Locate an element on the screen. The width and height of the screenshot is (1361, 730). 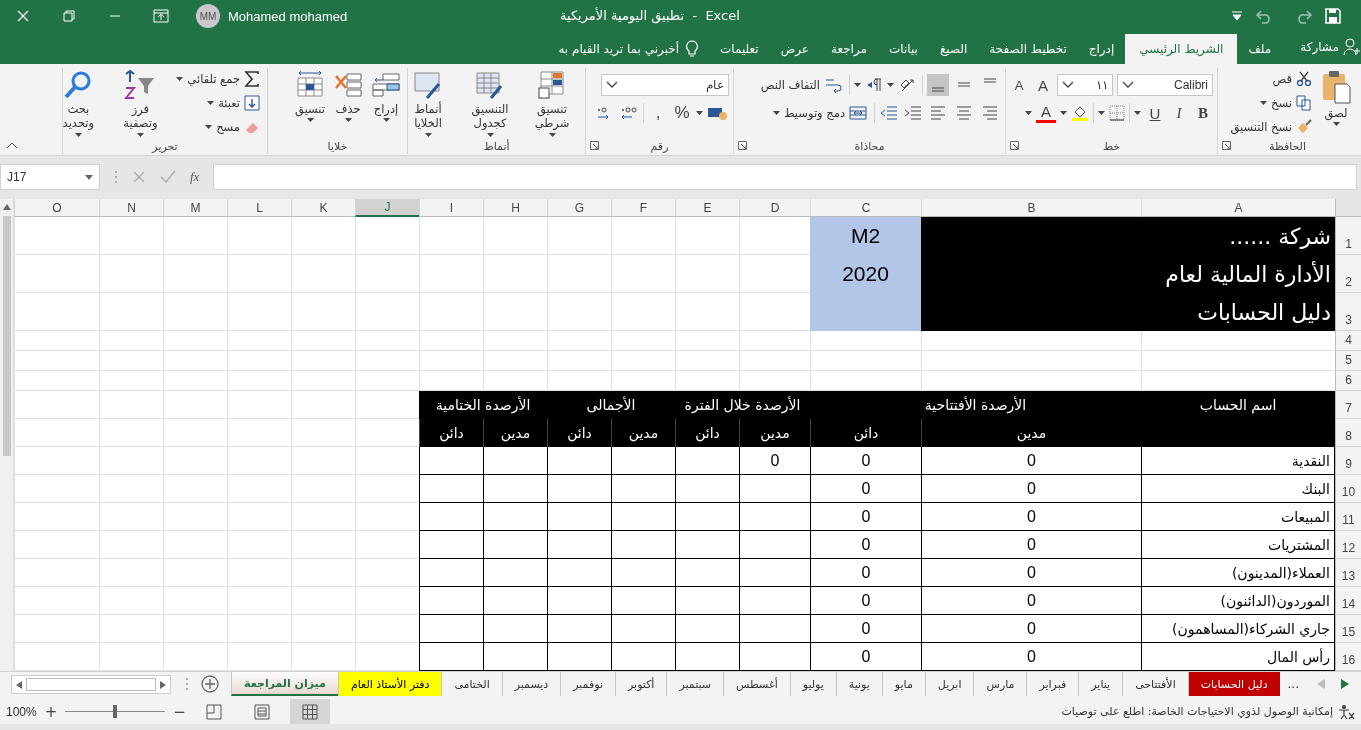
group-label: خط is located at coordinates (1111, 146).